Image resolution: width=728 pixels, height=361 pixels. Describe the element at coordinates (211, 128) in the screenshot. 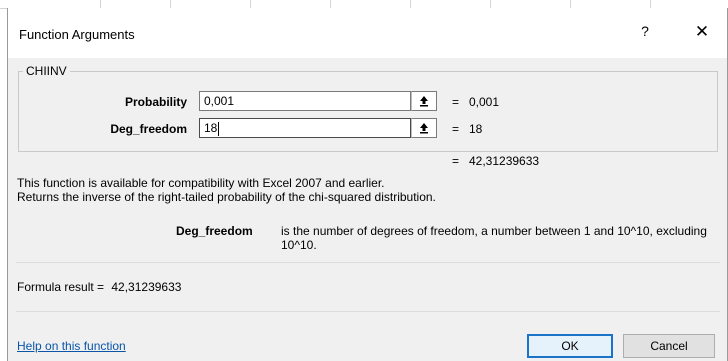

I see `deg-freedom-input-value: 18` at that location.